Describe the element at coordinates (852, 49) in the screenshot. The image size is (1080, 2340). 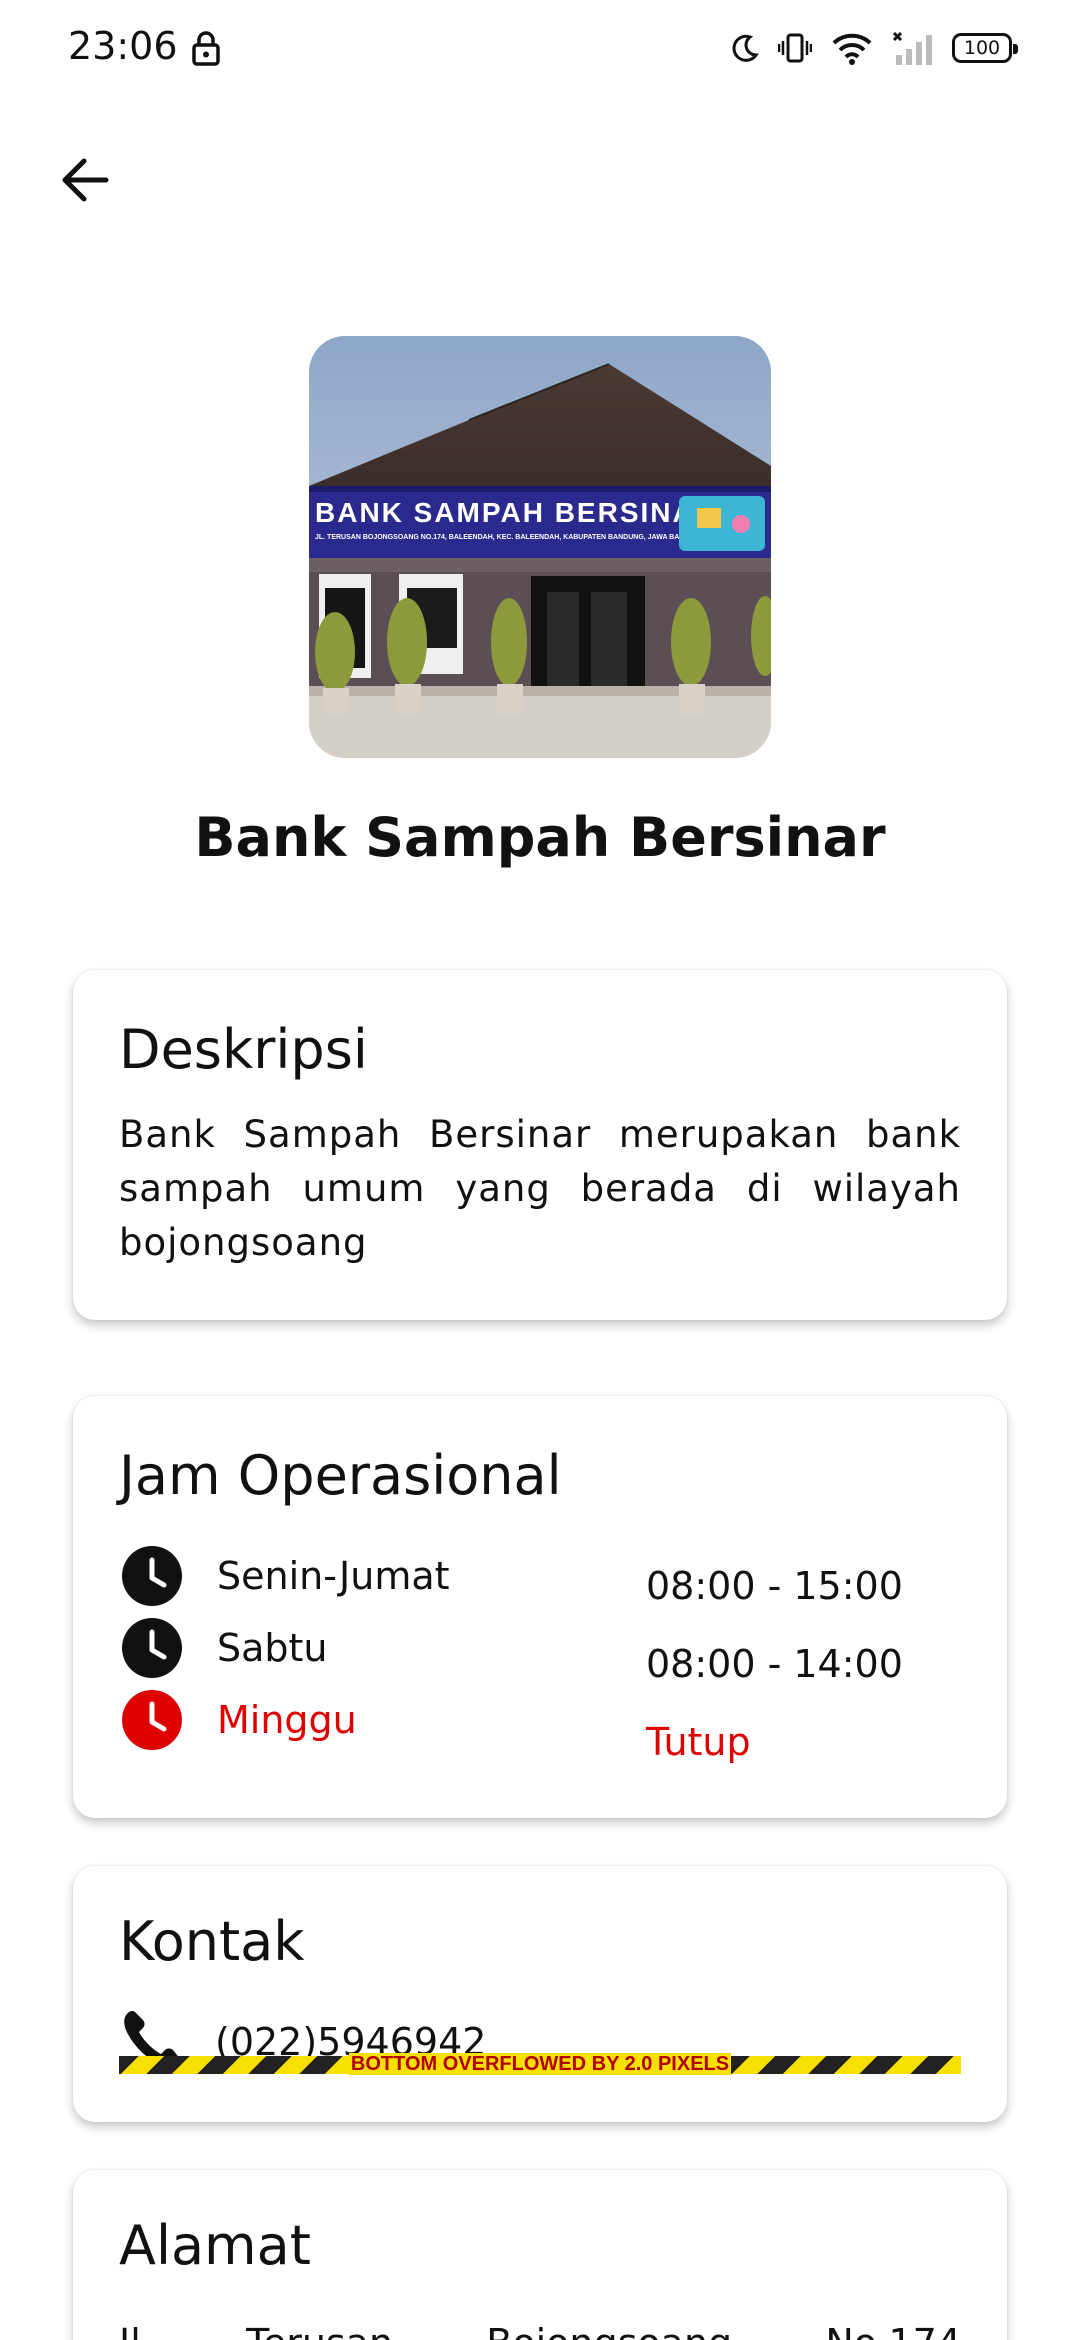
I see `wifi-icon` at that location.